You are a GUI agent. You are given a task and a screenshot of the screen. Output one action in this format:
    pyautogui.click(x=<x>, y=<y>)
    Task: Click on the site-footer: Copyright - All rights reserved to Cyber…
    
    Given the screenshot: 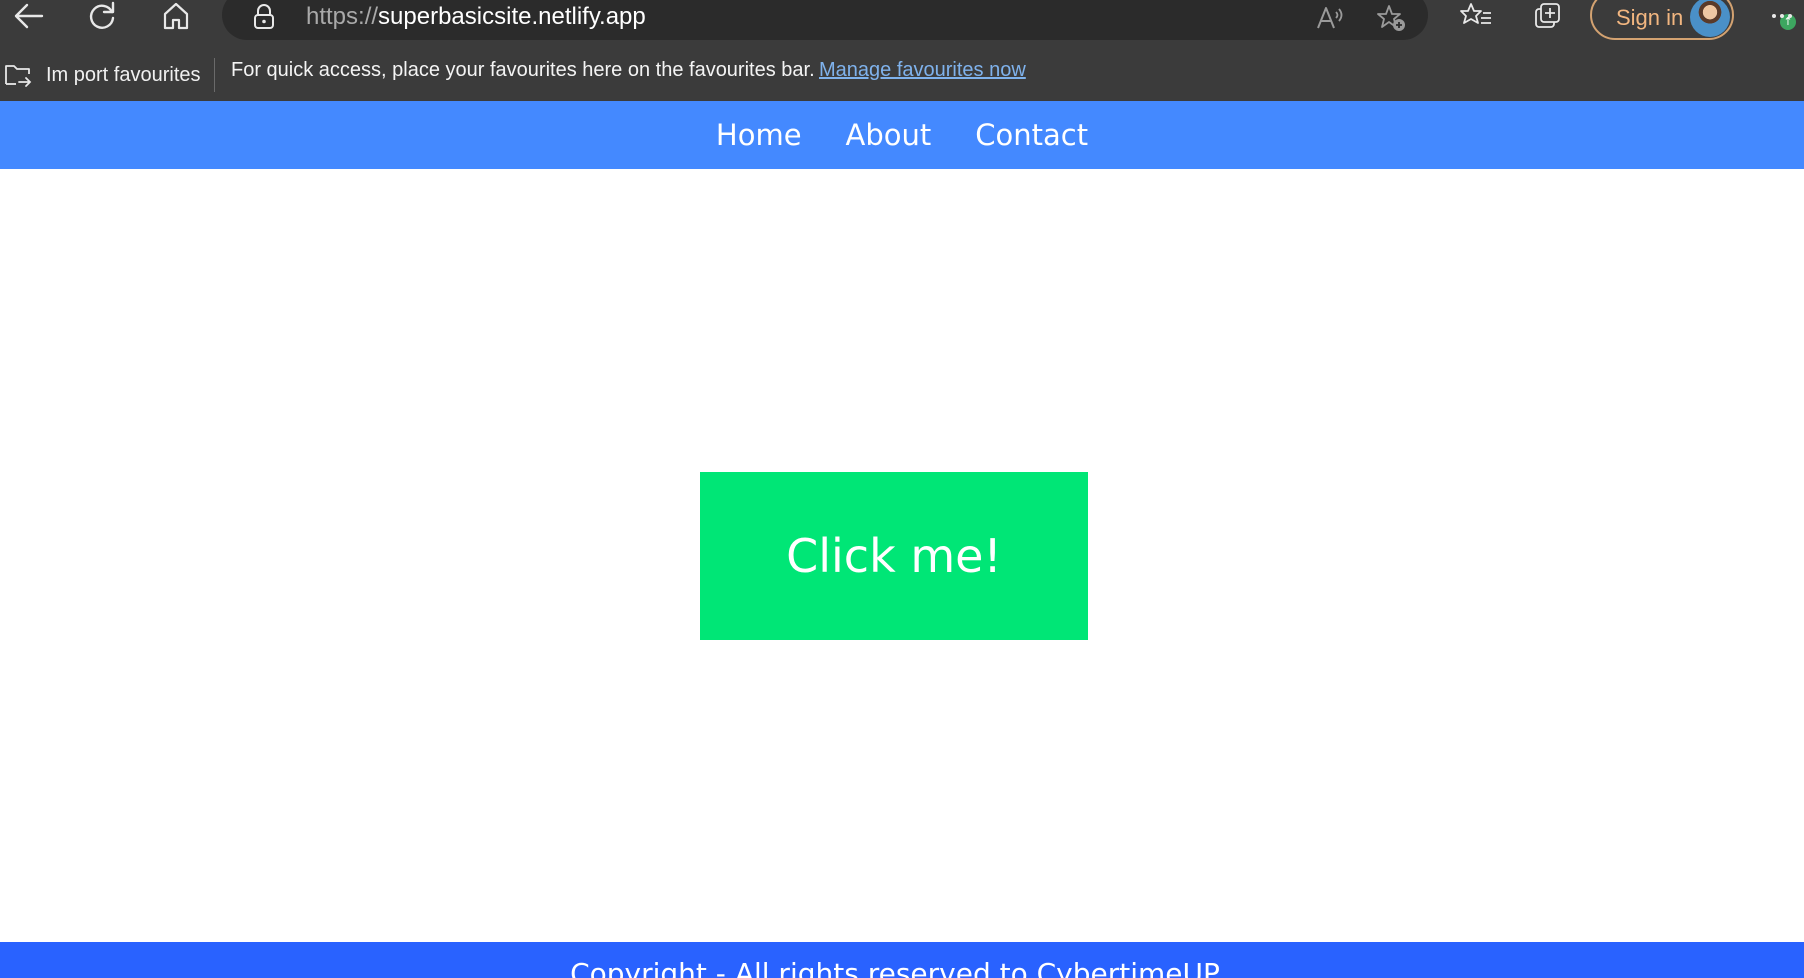 What is the action you would take?
    pyautogui.click(x=902, y=960)
    